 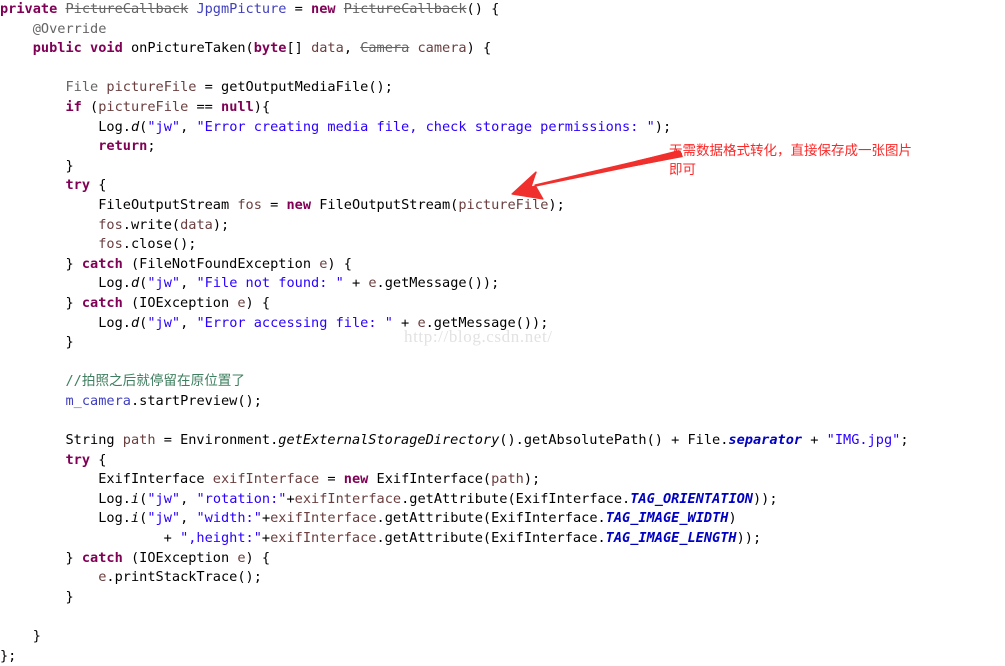 I want to click on token-static-method: d, so click(x=135, y=126).